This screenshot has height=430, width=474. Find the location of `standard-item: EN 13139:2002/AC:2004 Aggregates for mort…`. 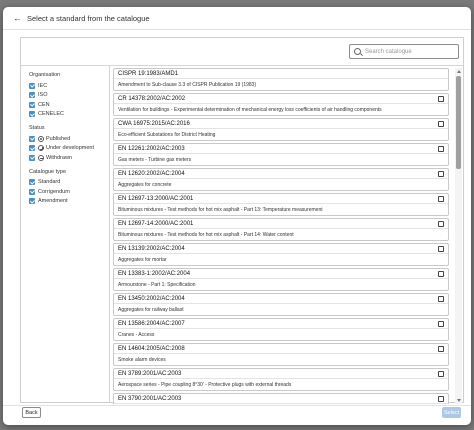

standard-item: EN 13139:2002/AC:2004 Aggregates for mort… is located at coordinates (281, 254).